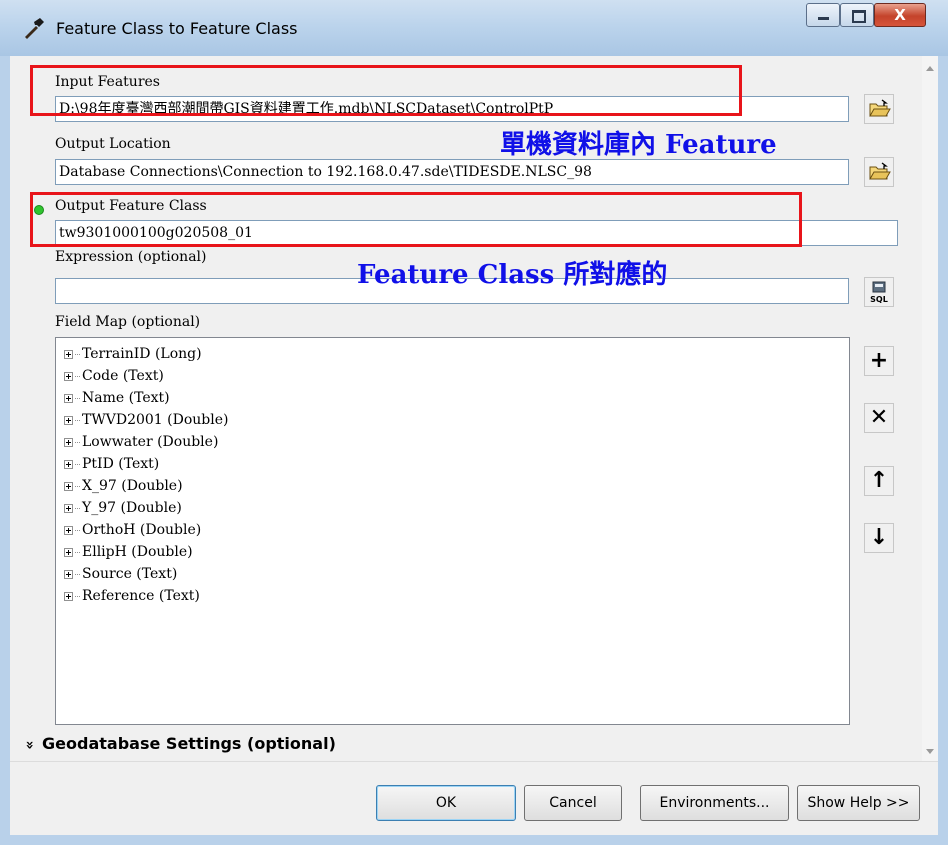 The image size is (948, 845). What do you see at coordinates (573, 803) in the screenshot?
I see `cancel-button: Cancel` at bounding box center [573, 803].